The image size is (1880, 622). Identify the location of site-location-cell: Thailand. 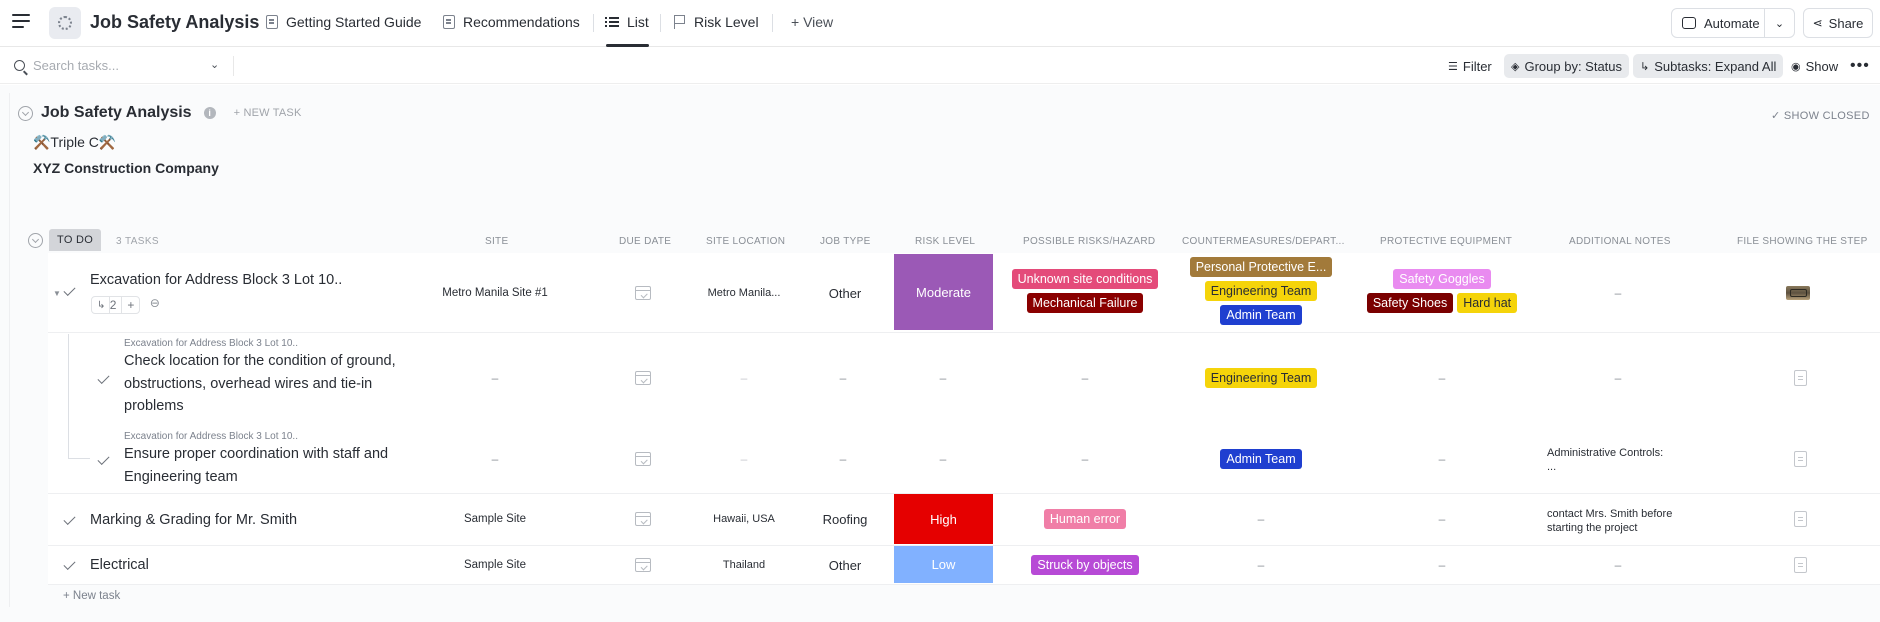
(744, 565).